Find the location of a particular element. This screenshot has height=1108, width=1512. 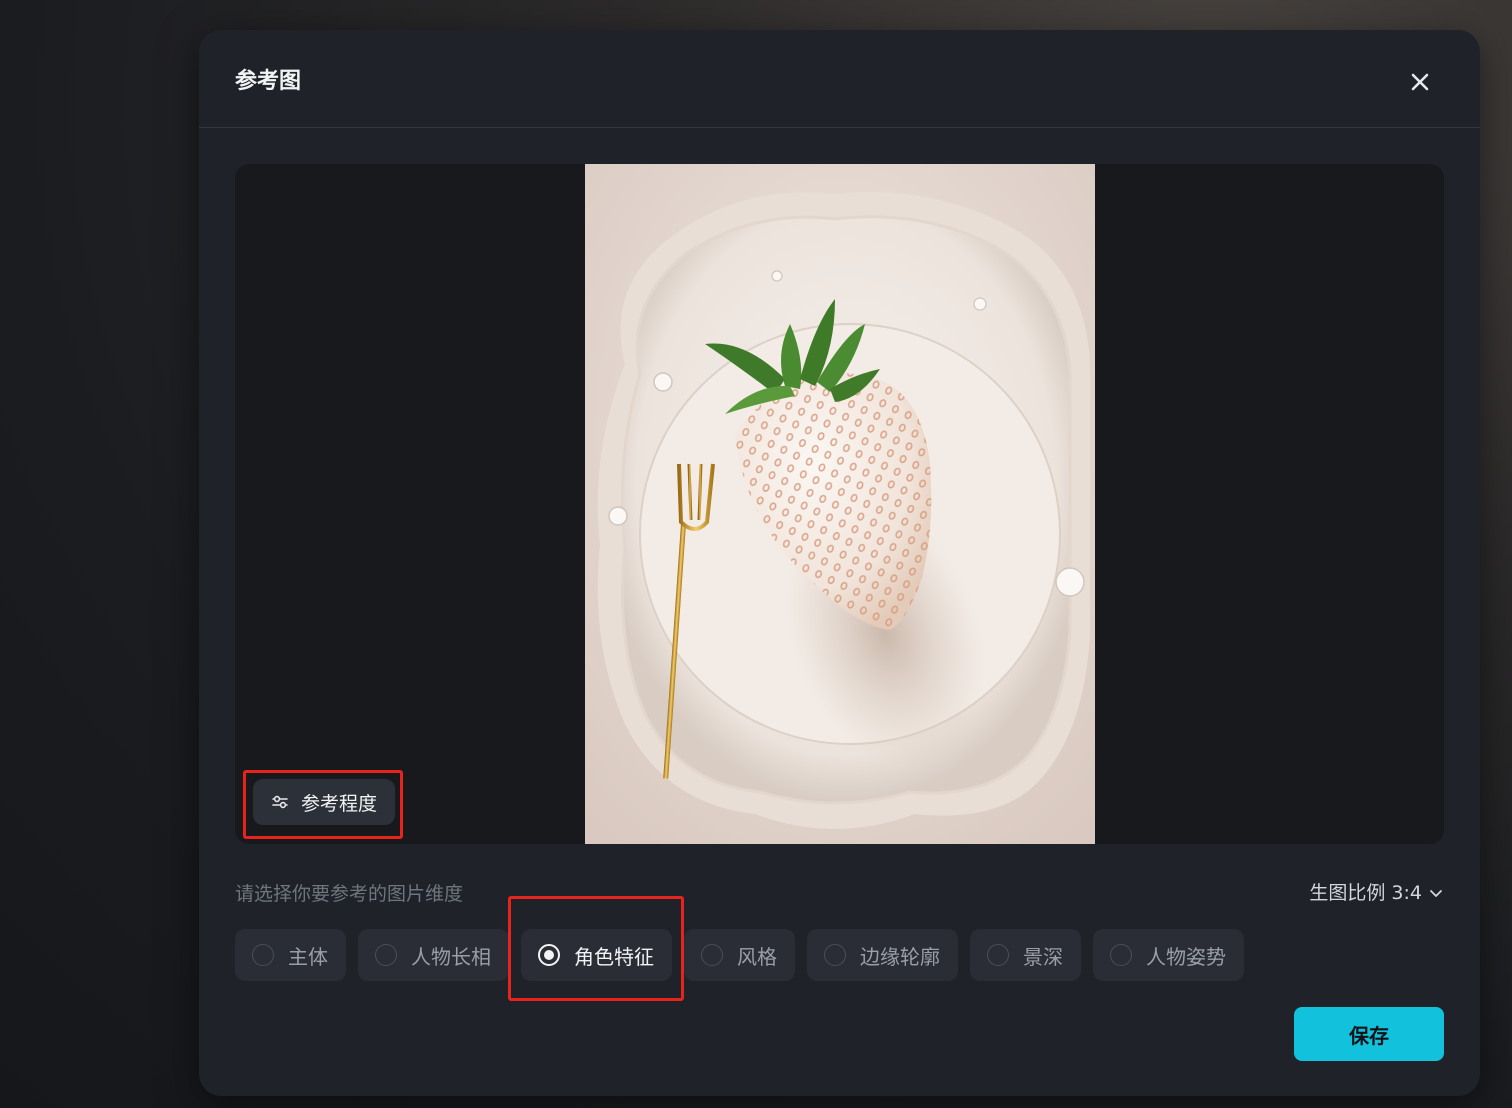

option-character-features: 角色特征 is located at coordinates (596, 955).